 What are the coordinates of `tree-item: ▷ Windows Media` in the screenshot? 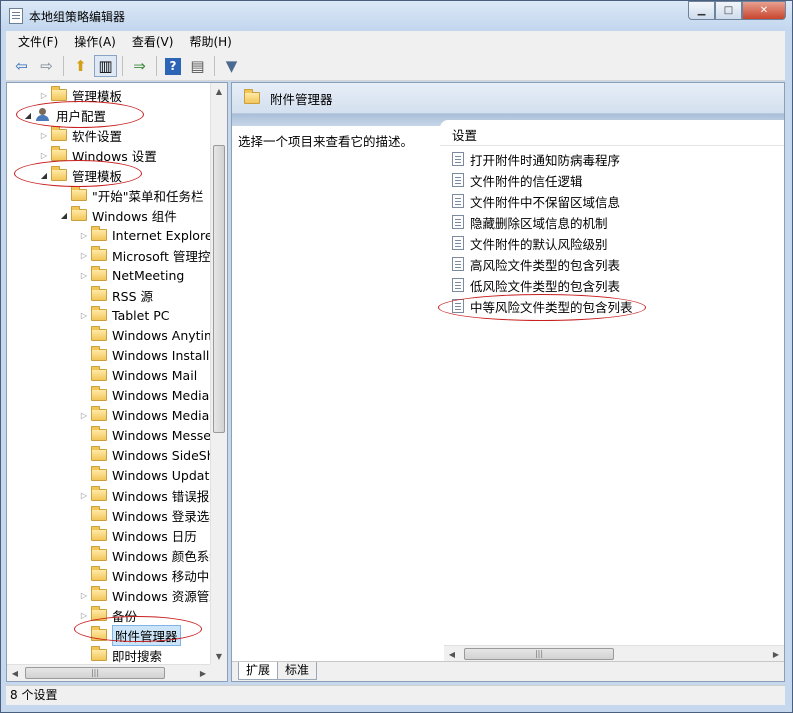 It's located at (143, 415).